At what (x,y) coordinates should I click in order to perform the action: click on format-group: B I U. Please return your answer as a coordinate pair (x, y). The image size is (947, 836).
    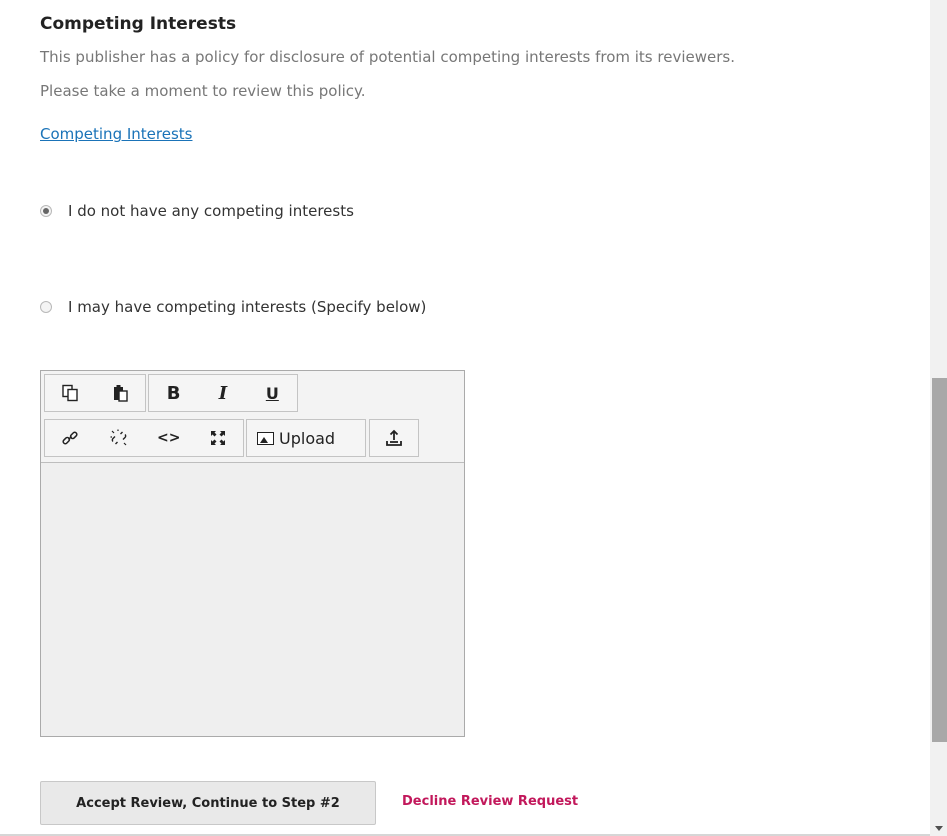
    Looking at the image, I should click on (223, 393).